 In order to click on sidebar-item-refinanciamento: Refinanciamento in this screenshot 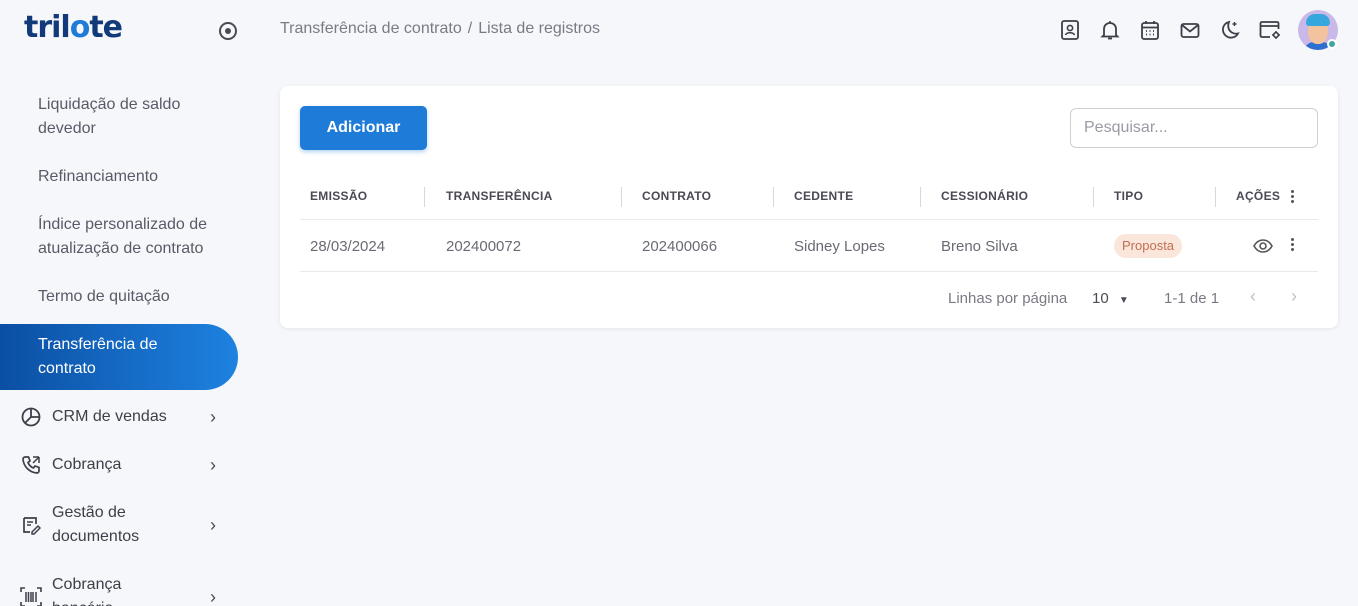, I will do `click(119, 177)`.